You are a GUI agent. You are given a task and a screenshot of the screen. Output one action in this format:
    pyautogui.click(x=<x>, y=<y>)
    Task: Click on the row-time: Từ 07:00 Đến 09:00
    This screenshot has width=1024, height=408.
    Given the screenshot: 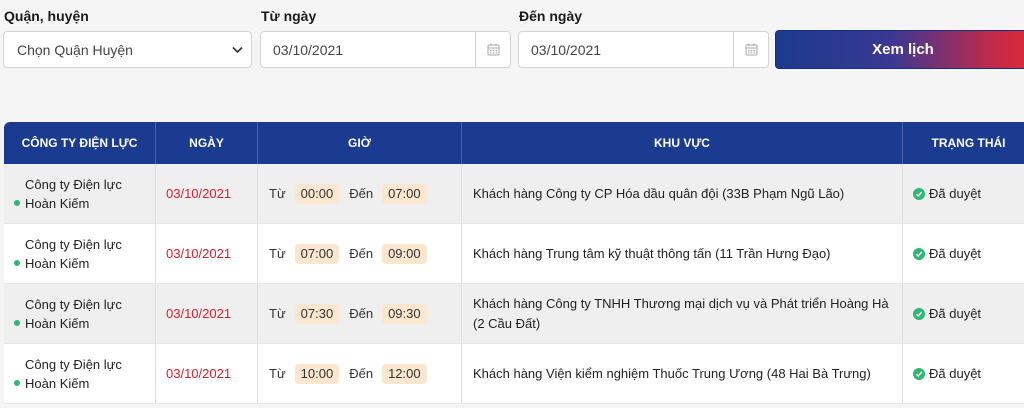 What is the action you would take?
    pyautogui.click(x=360, y=253)
    